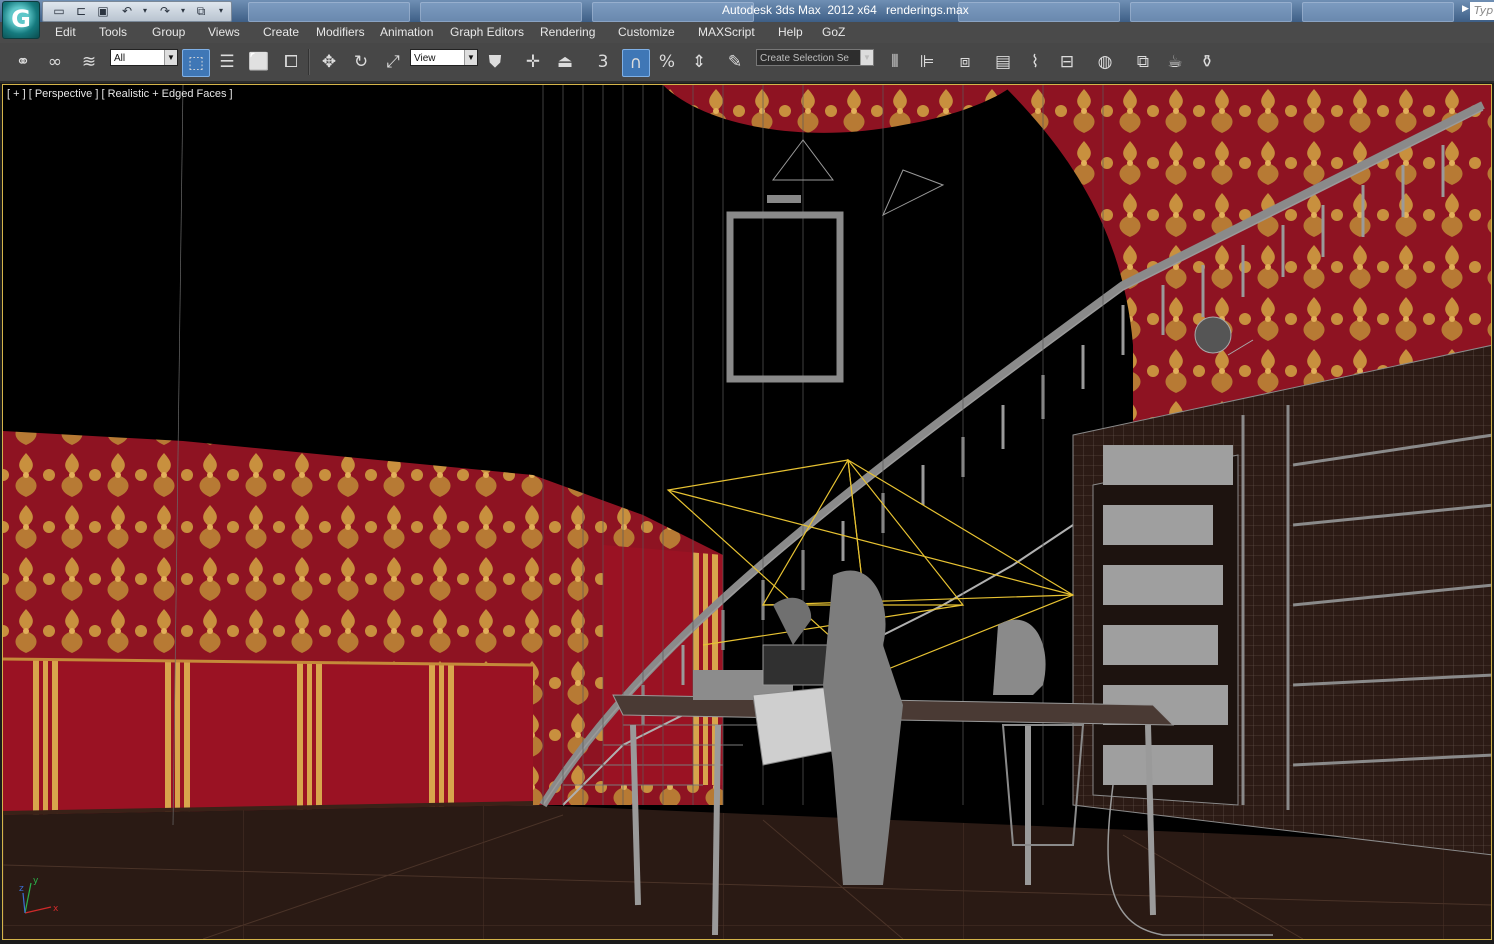 This screenshot has height=944, width=1494. I want to click on select-and-move-icon: ✥, so click(329, 62).